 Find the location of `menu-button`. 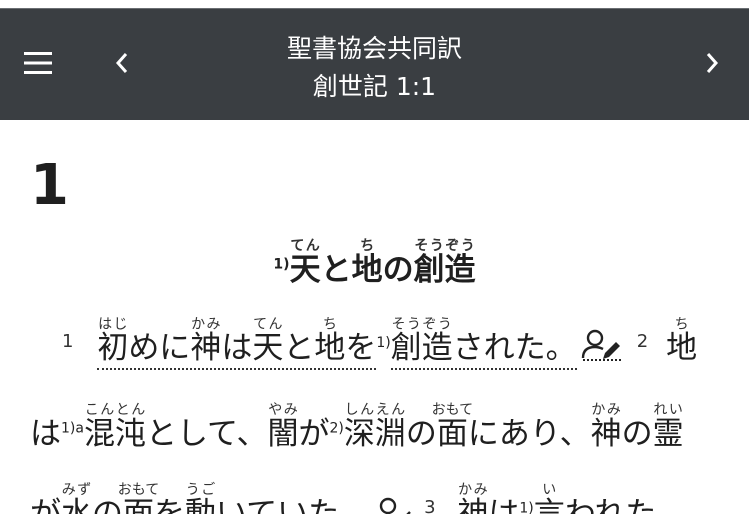

menu-button is located at coordinates (38, 63).